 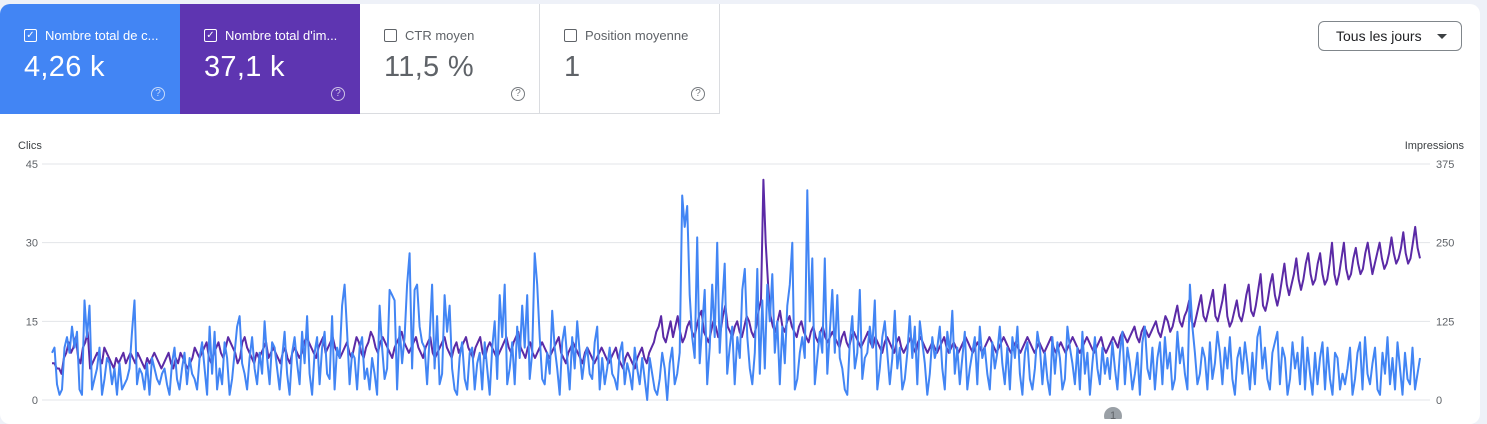 I want to click on y-right-tick-label: 0, so click(x=1439, y=401).